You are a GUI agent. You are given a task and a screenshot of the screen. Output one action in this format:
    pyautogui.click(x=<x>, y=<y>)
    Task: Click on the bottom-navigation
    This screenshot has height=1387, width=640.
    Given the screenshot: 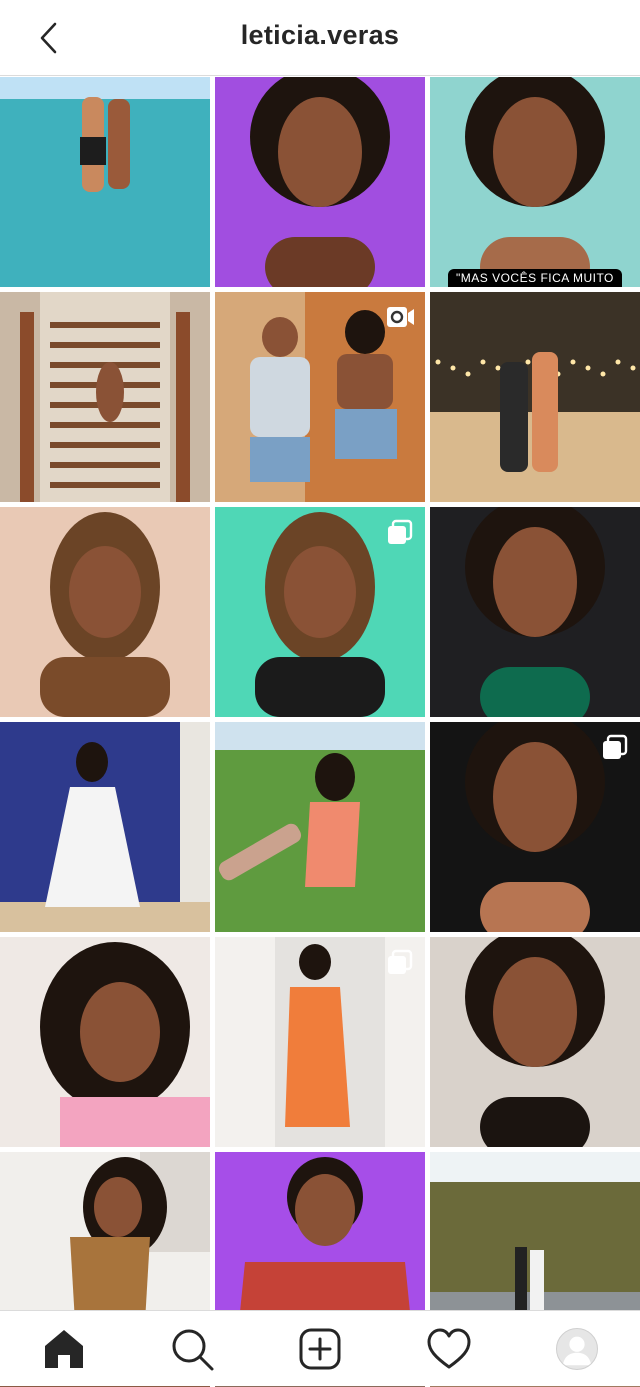 What is the action you would take?
    pyautogui.click(x=320, y=1348)
    